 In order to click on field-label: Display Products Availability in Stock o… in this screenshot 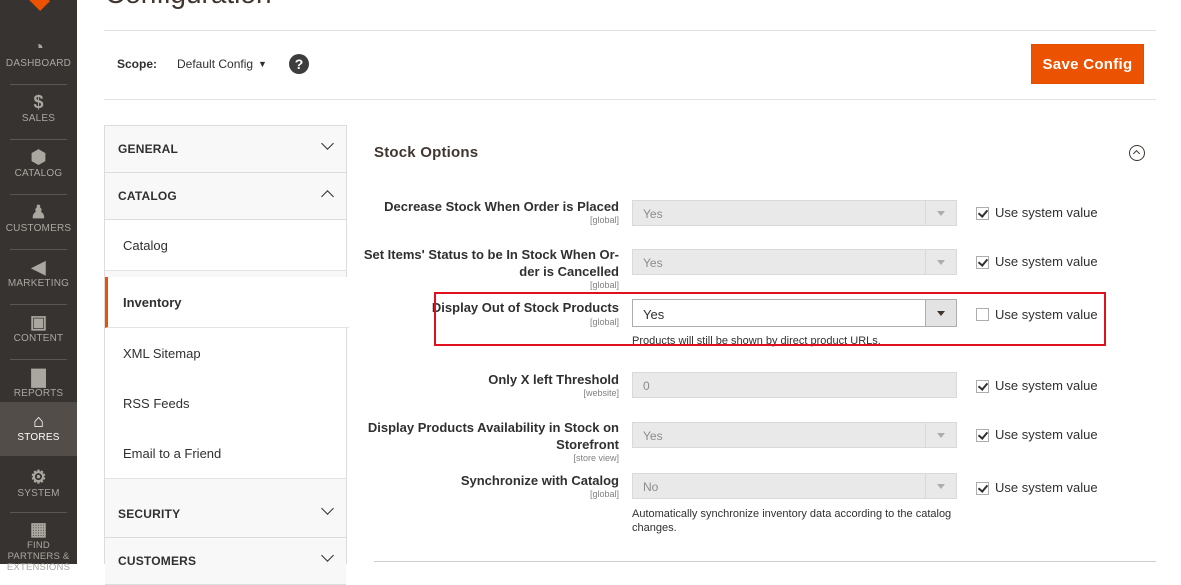, I will do `click(493, 427)`.